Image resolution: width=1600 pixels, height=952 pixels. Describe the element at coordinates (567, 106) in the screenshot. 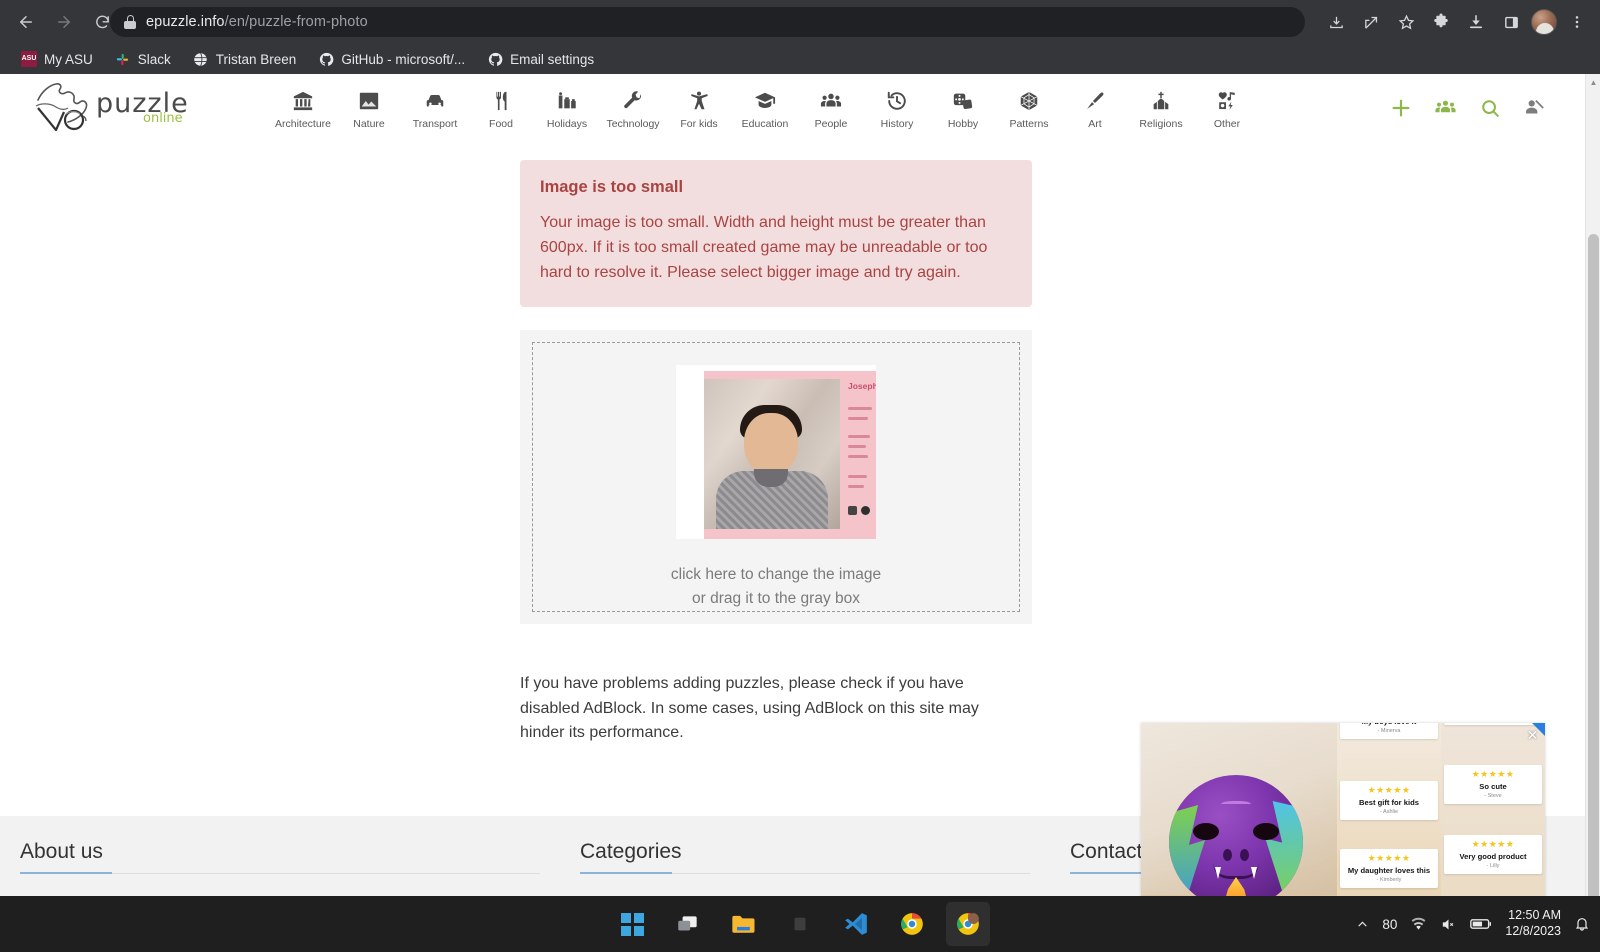

I see `nav-item-holidays: Holidays` at that location.